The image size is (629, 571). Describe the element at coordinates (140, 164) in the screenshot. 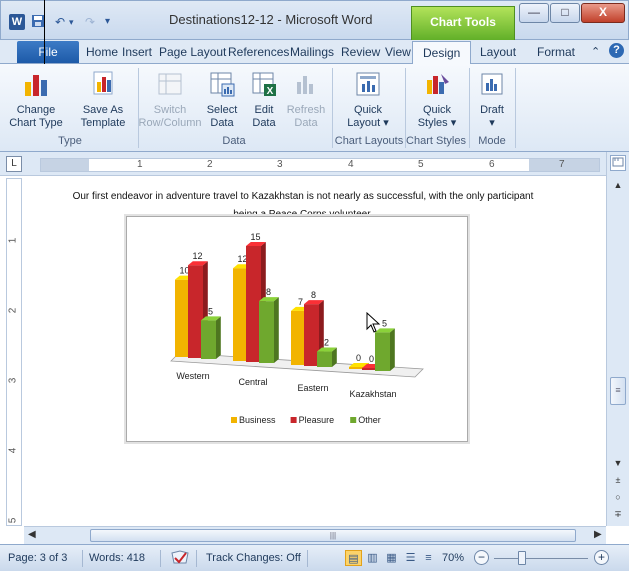

I see `ruler-number: 1` at that location.